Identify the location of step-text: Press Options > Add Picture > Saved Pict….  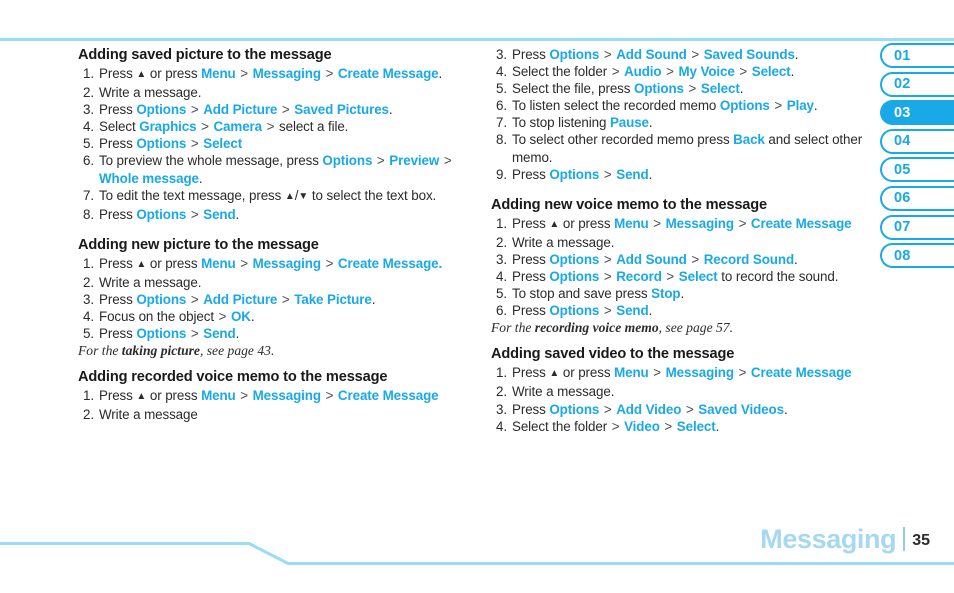
(246, 110).